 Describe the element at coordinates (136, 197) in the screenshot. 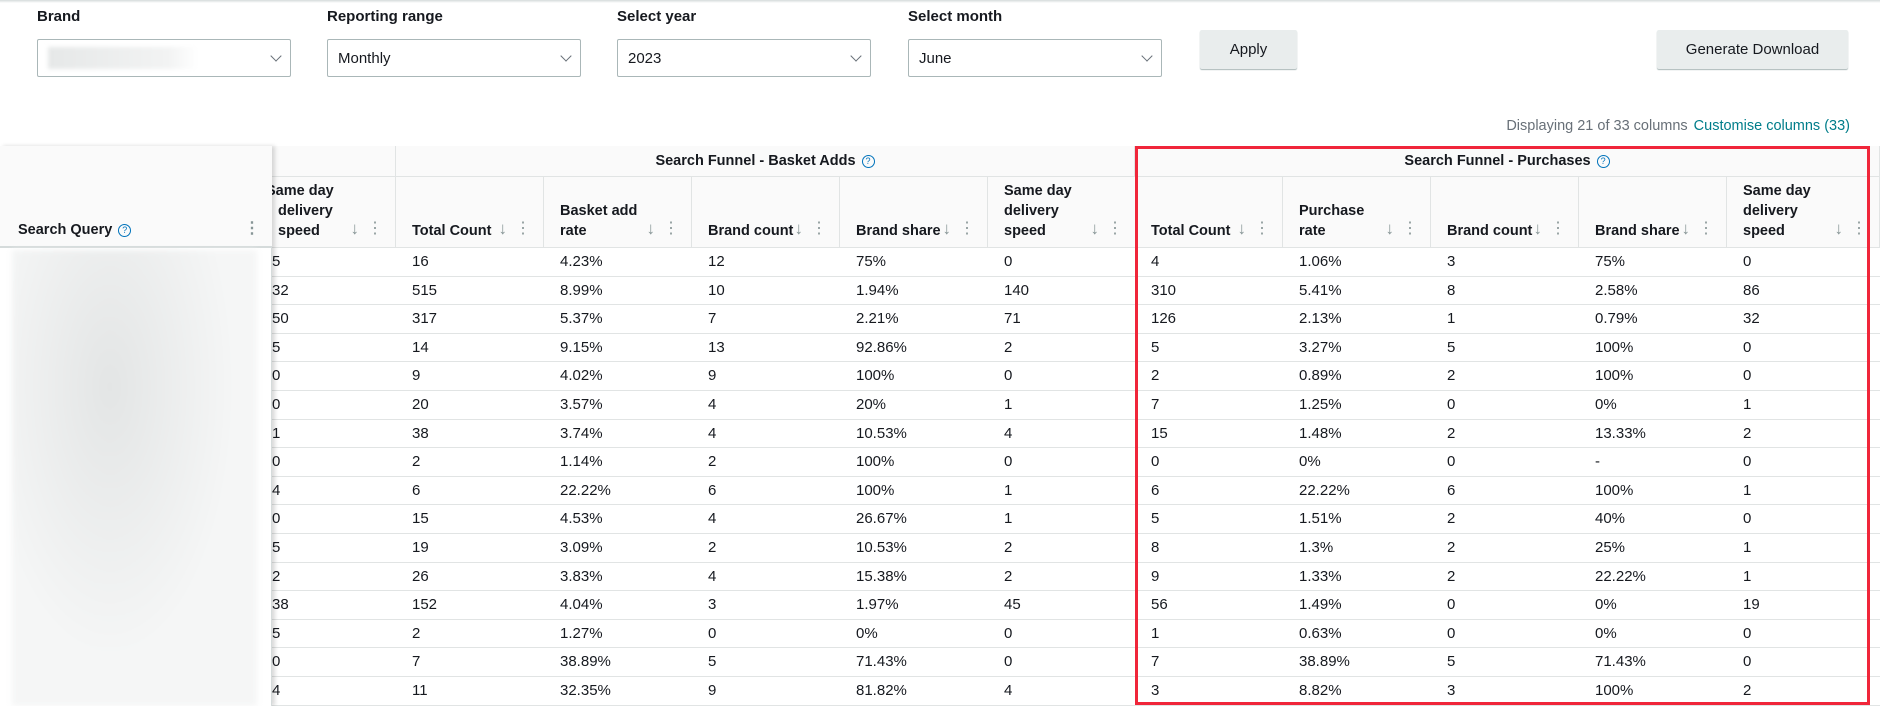

I see `search-query-header: Search Query? ⋮` at that location.